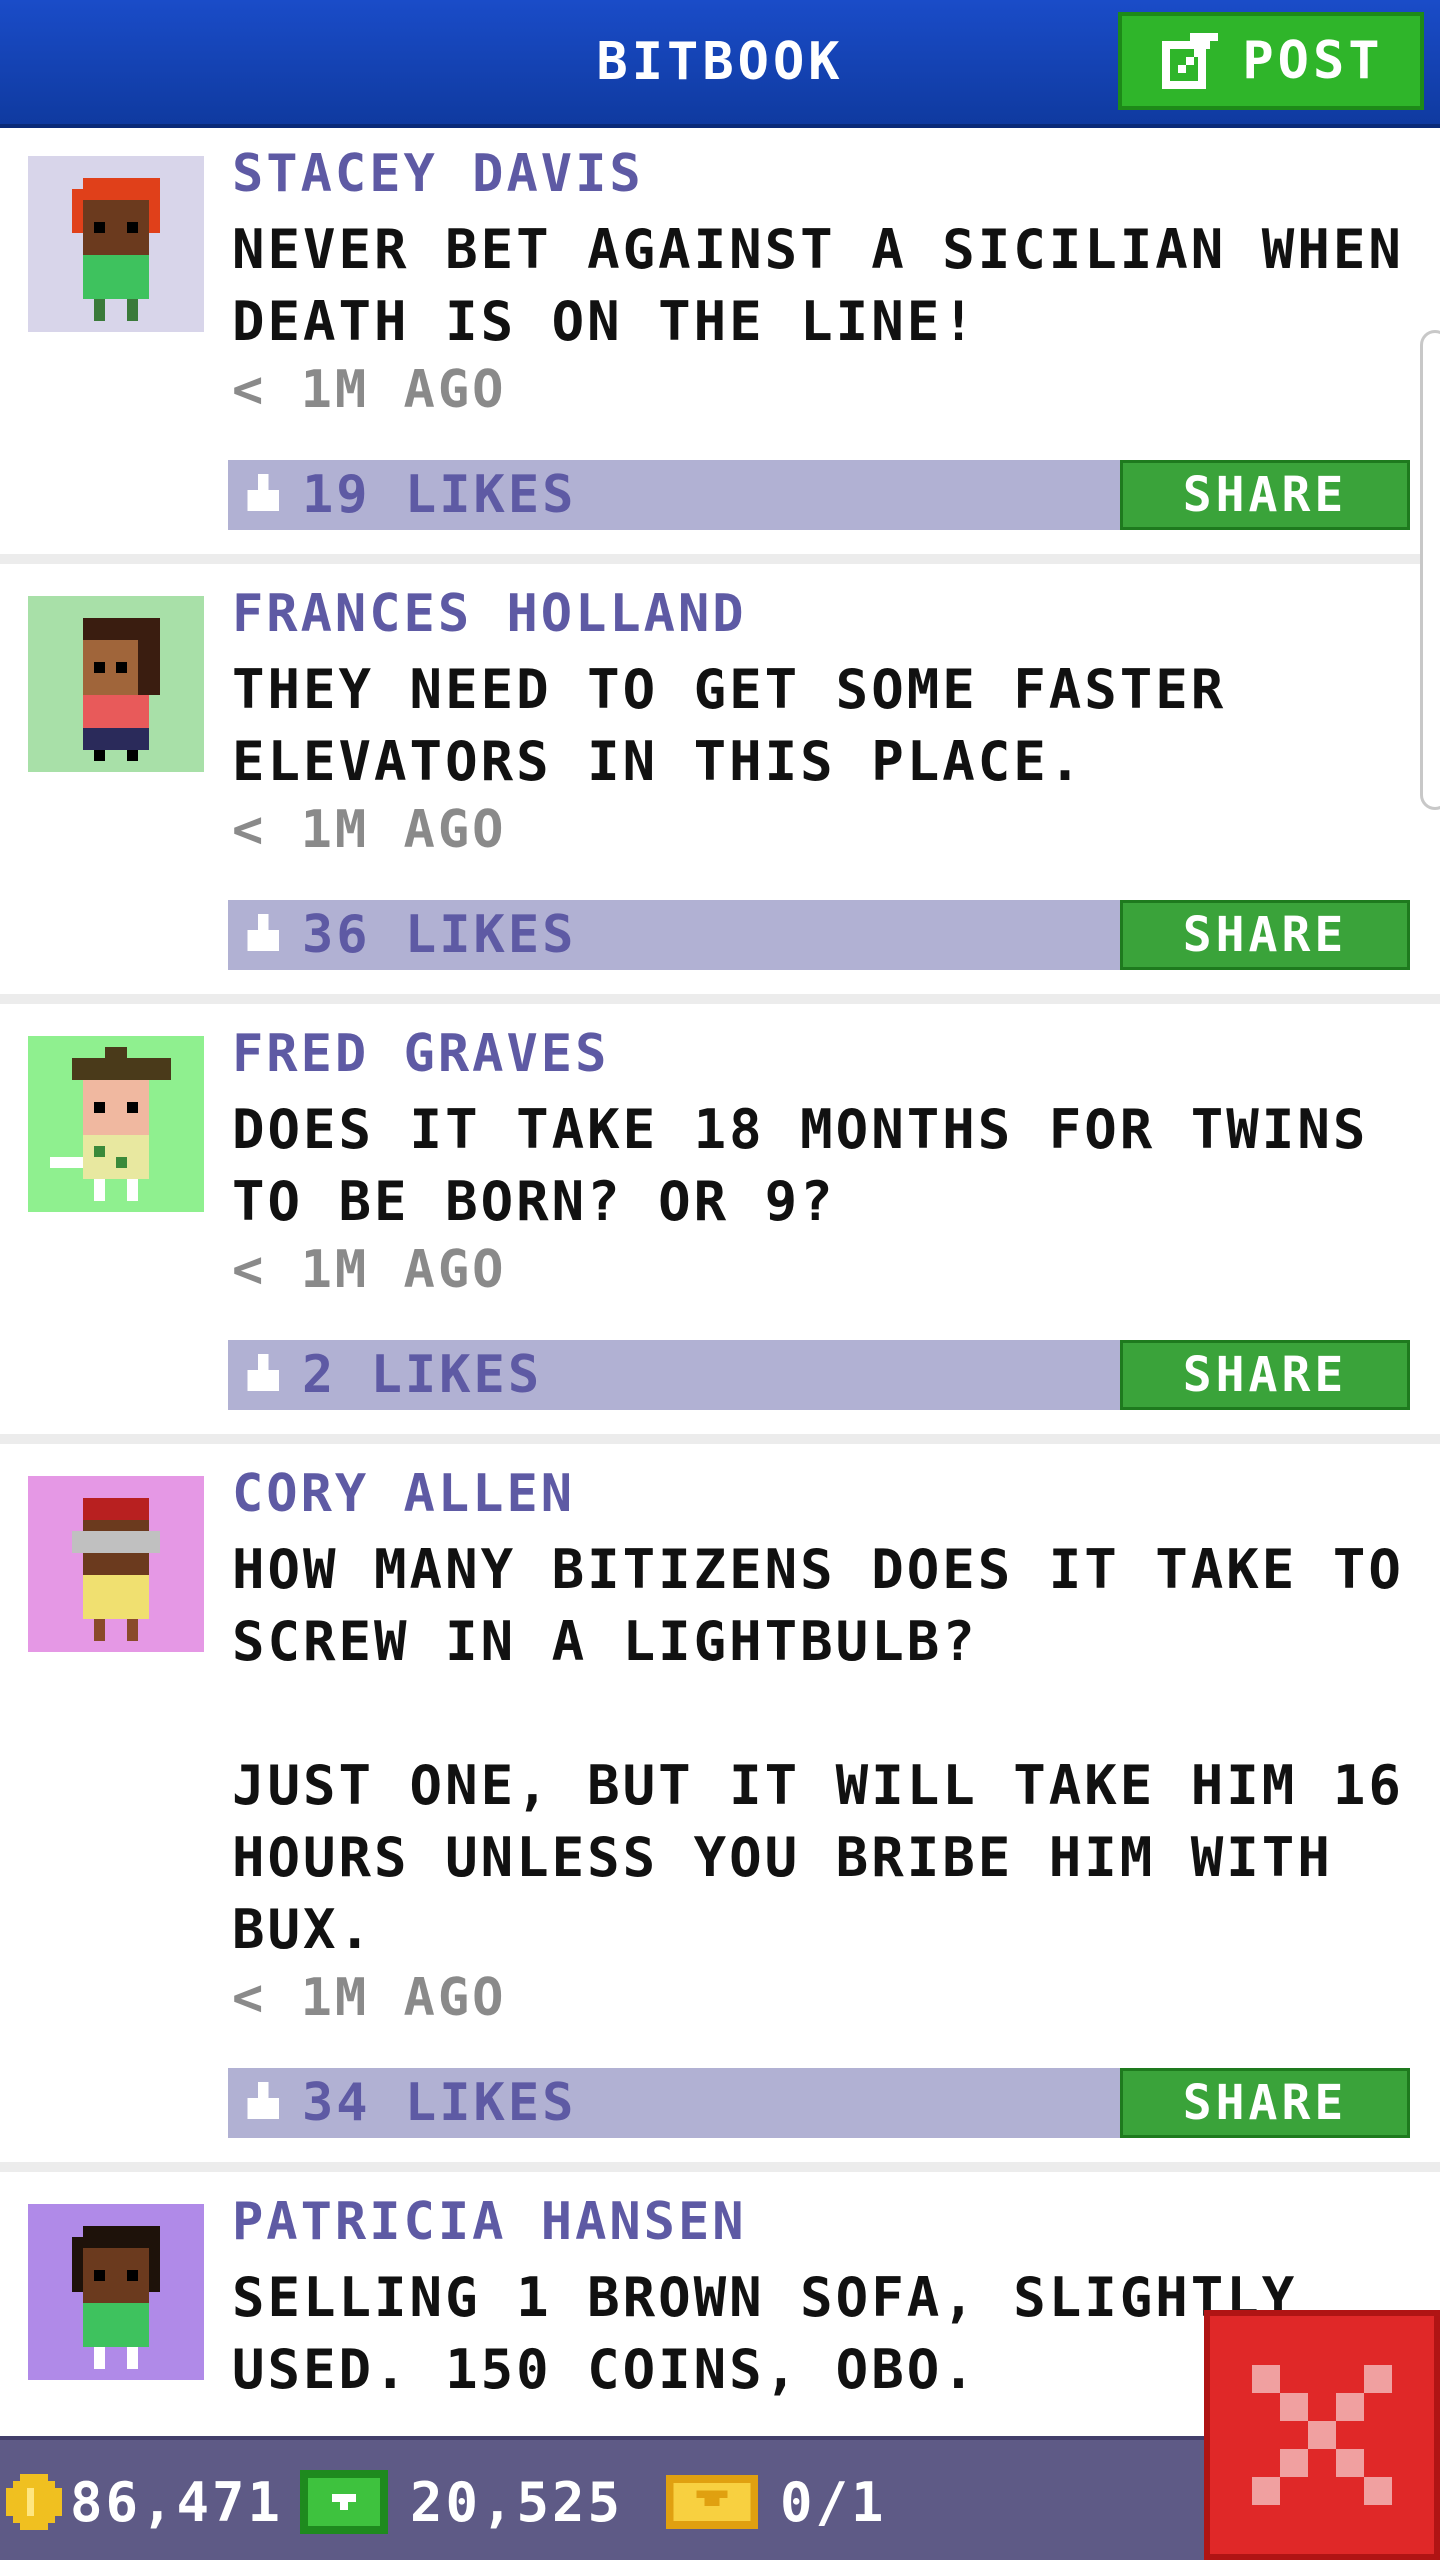 The height and width of the screenshot is (2564, 1440). Describe the element at coordinates (34, 2502) in the screenshot. I see `coin-icon` at that location.